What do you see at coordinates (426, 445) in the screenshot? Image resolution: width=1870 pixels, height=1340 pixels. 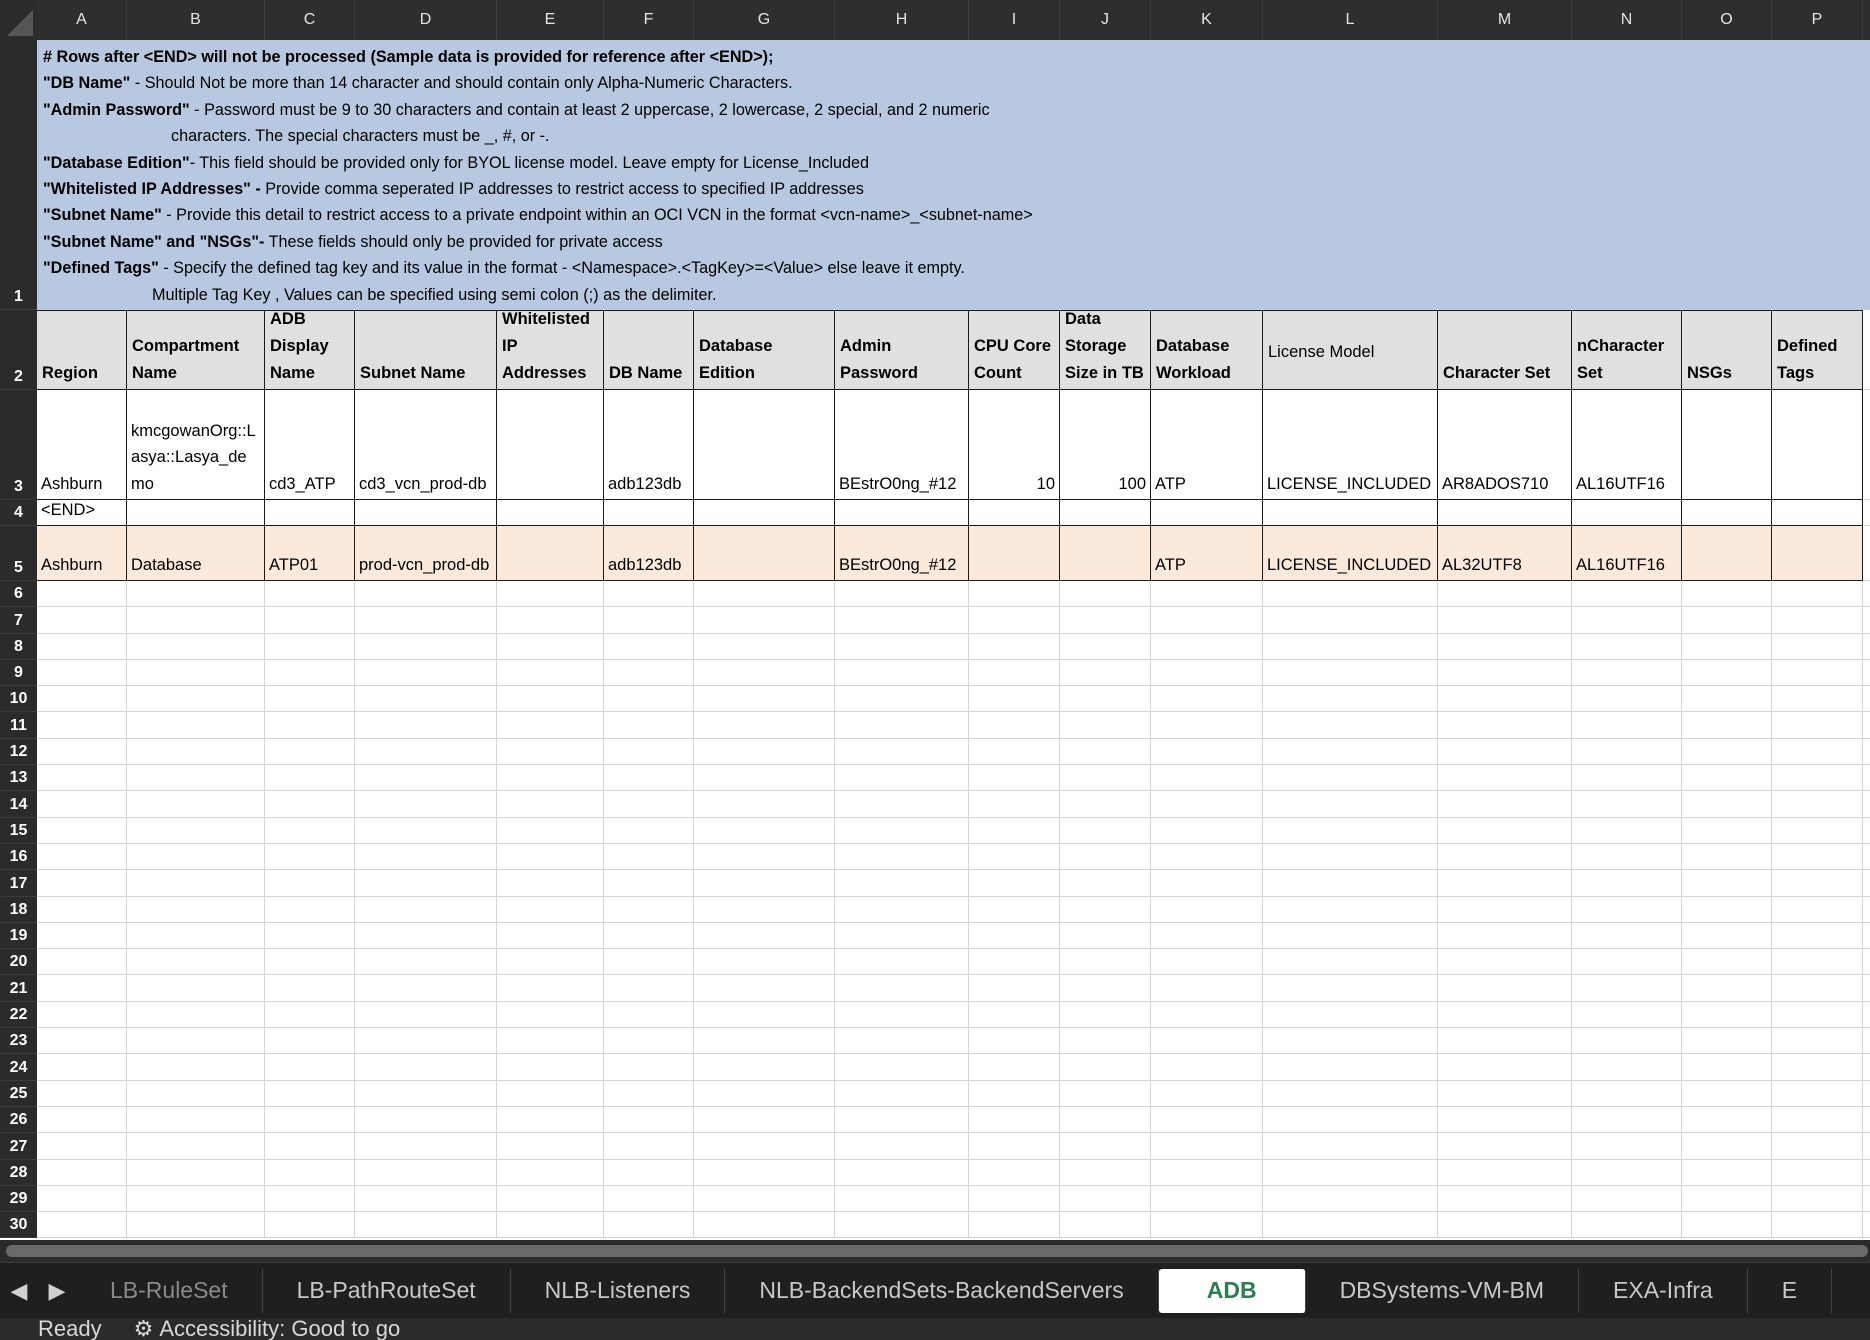 I see `table-cell: cd3_vcn_prod-db` at bounding box center [426, 445].